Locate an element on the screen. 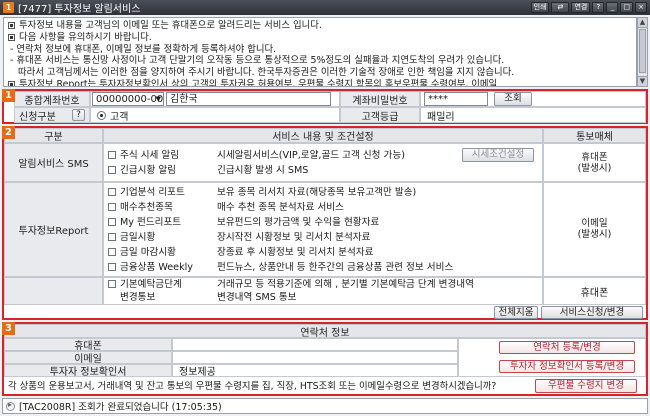  report-item-my-fund: My 펀드리포트 is located at coordinates (144, 223).